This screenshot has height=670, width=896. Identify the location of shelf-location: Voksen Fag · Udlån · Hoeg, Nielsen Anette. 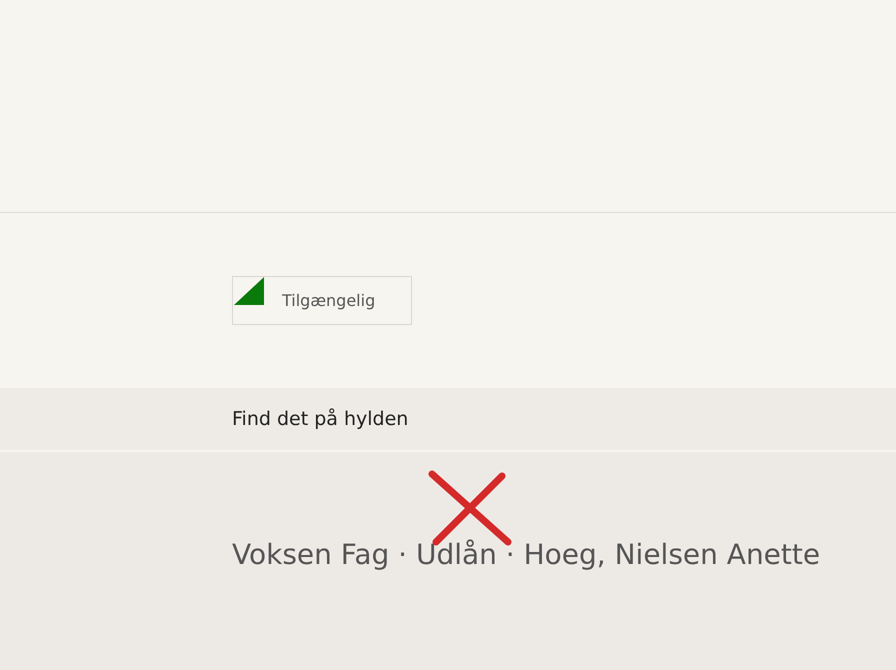
(526, 554).